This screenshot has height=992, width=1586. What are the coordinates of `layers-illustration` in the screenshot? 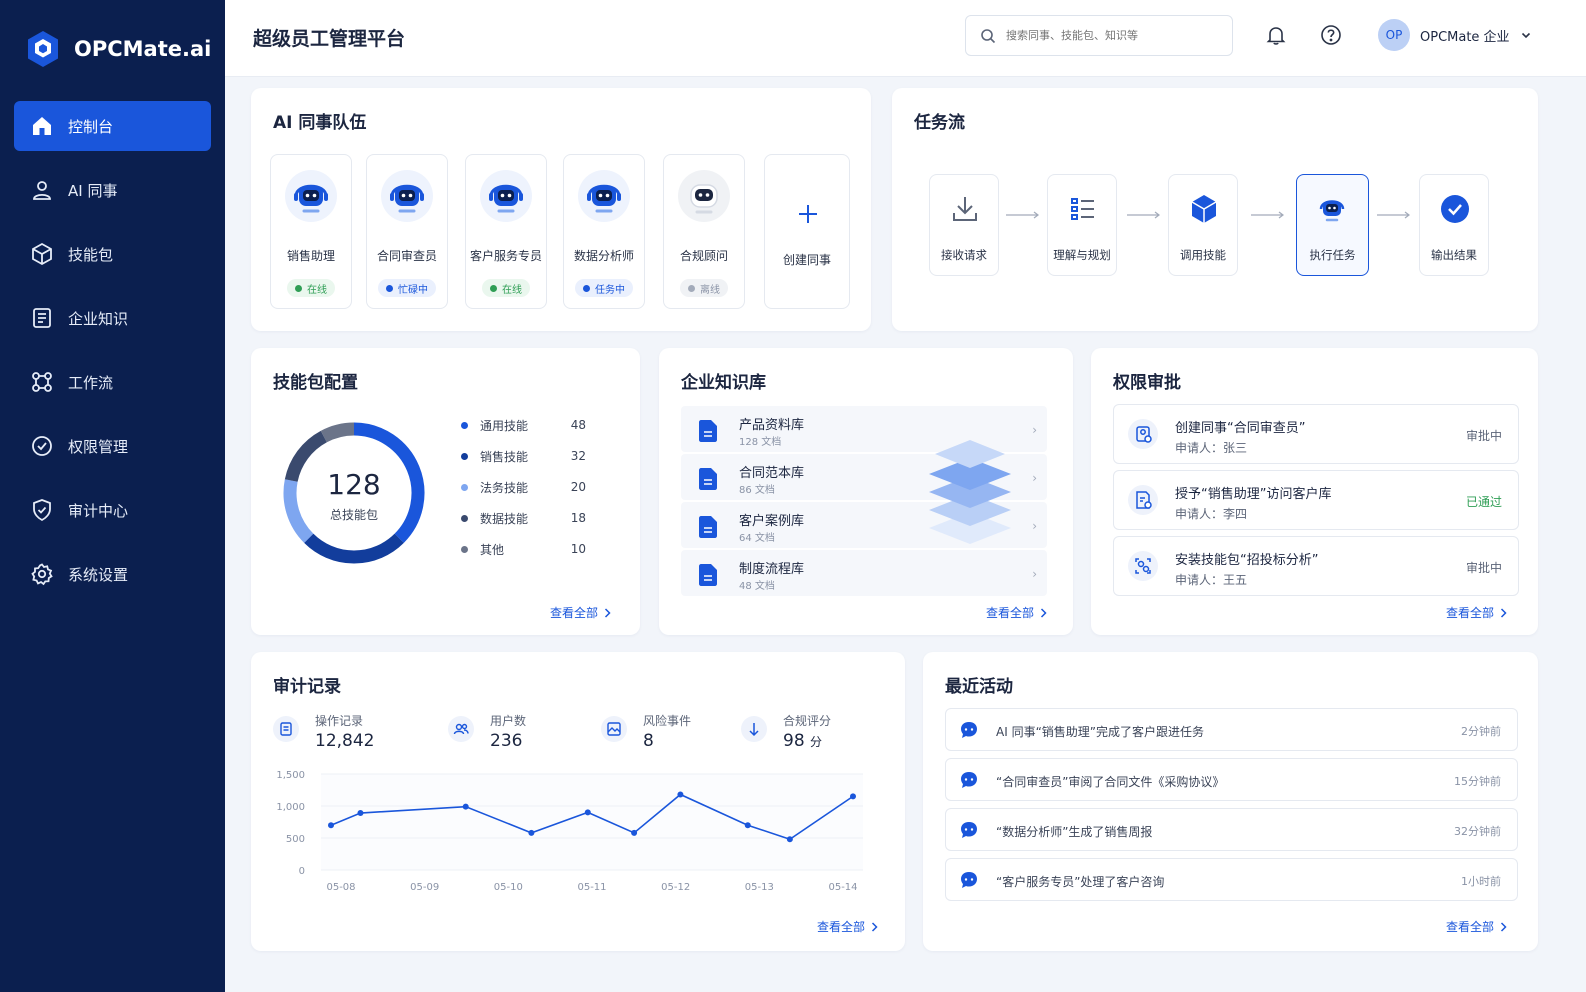 It's located at (970, 492).